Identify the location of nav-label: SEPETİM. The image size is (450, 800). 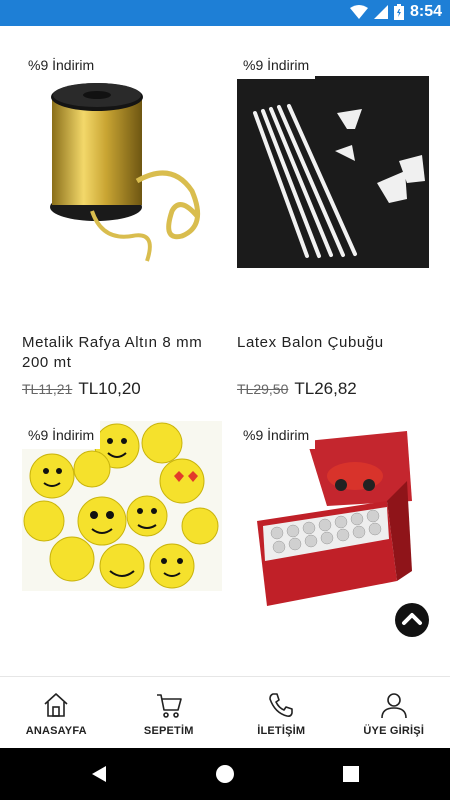
(168, 731).